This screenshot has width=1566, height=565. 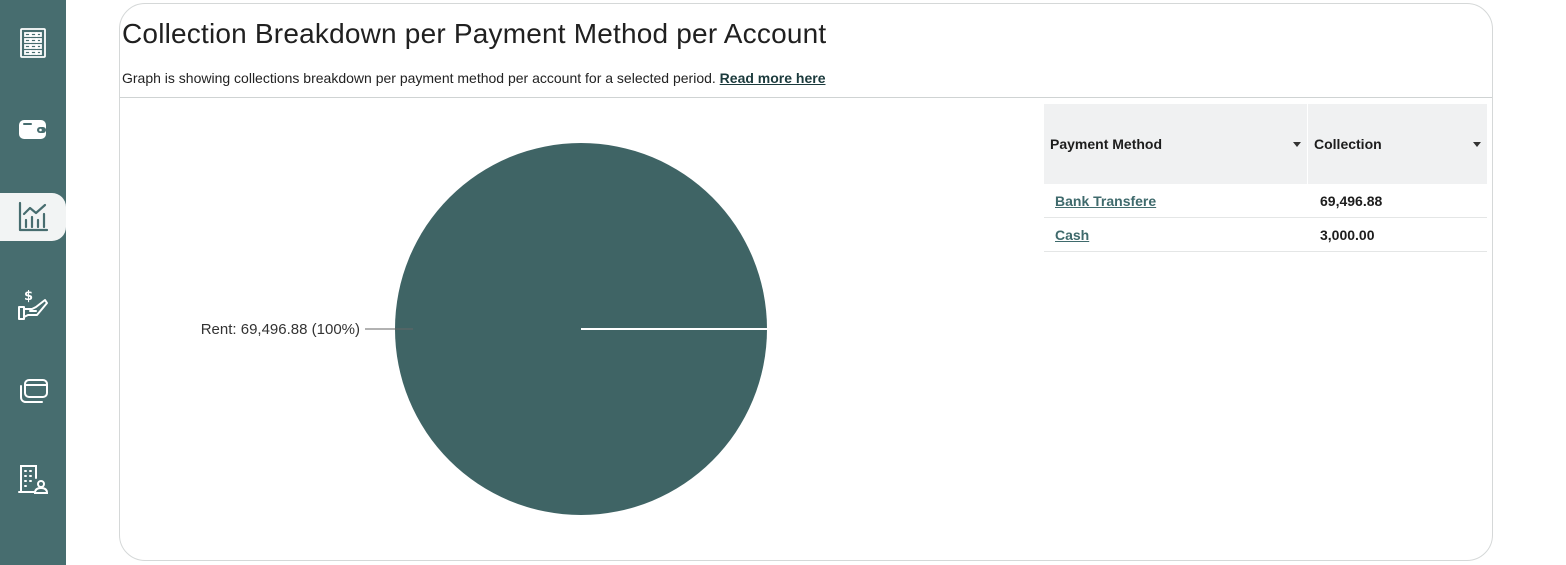 I want to click on table-header: Payment Method Collection, so click(x=1265, y=144).